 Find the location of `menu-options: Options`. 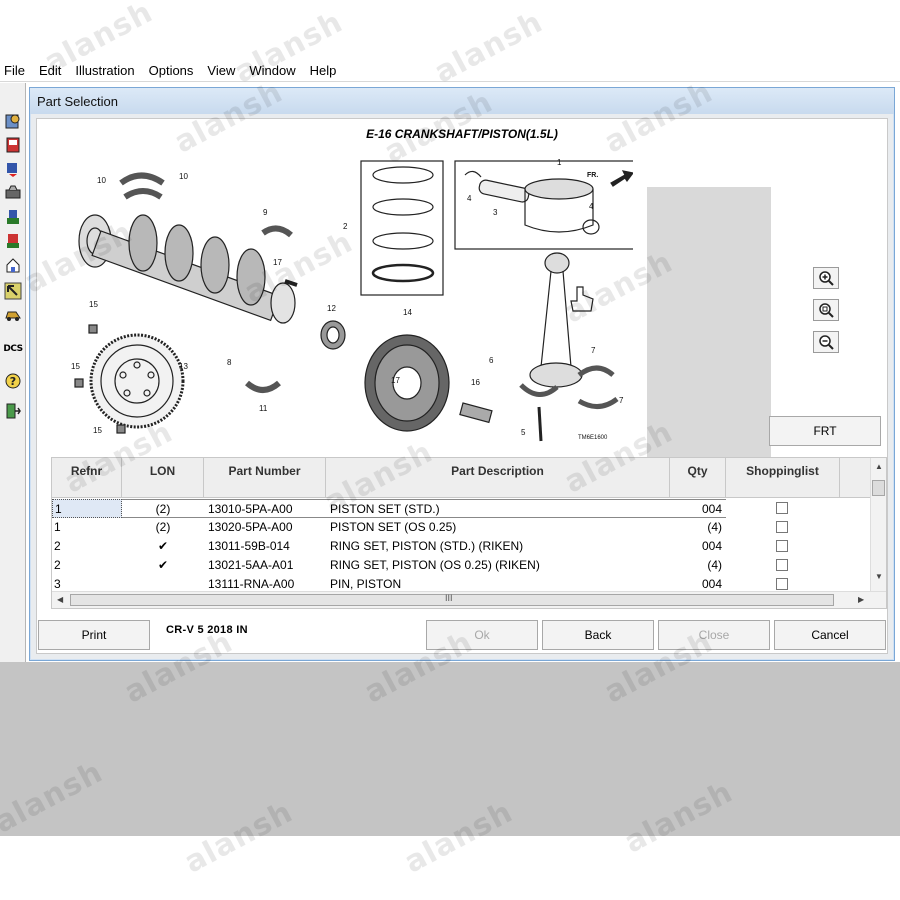

menu-options: Options is located at coordinates (171, 71).